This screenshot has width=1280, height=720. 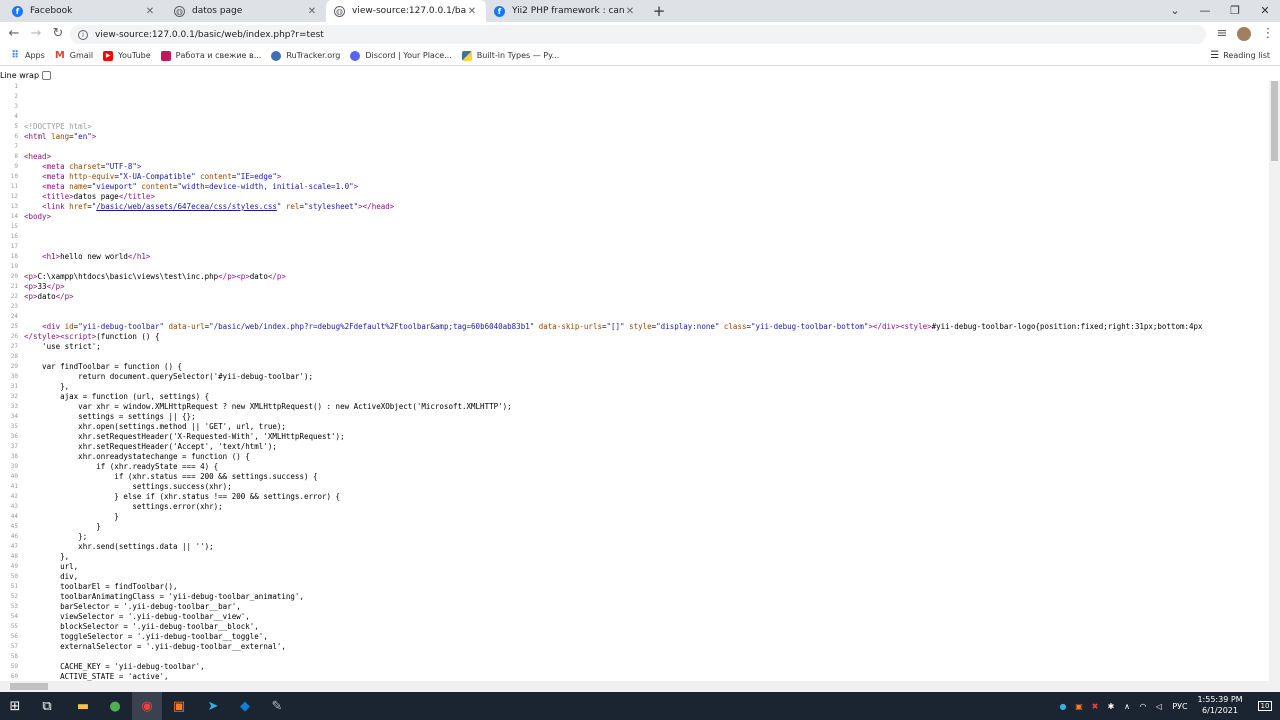 What do you see at coordinates (137, 456) in the screenshot?
I see `source-line: xhr.onreadystatechange = function () {` at bounding box center [137, 456].